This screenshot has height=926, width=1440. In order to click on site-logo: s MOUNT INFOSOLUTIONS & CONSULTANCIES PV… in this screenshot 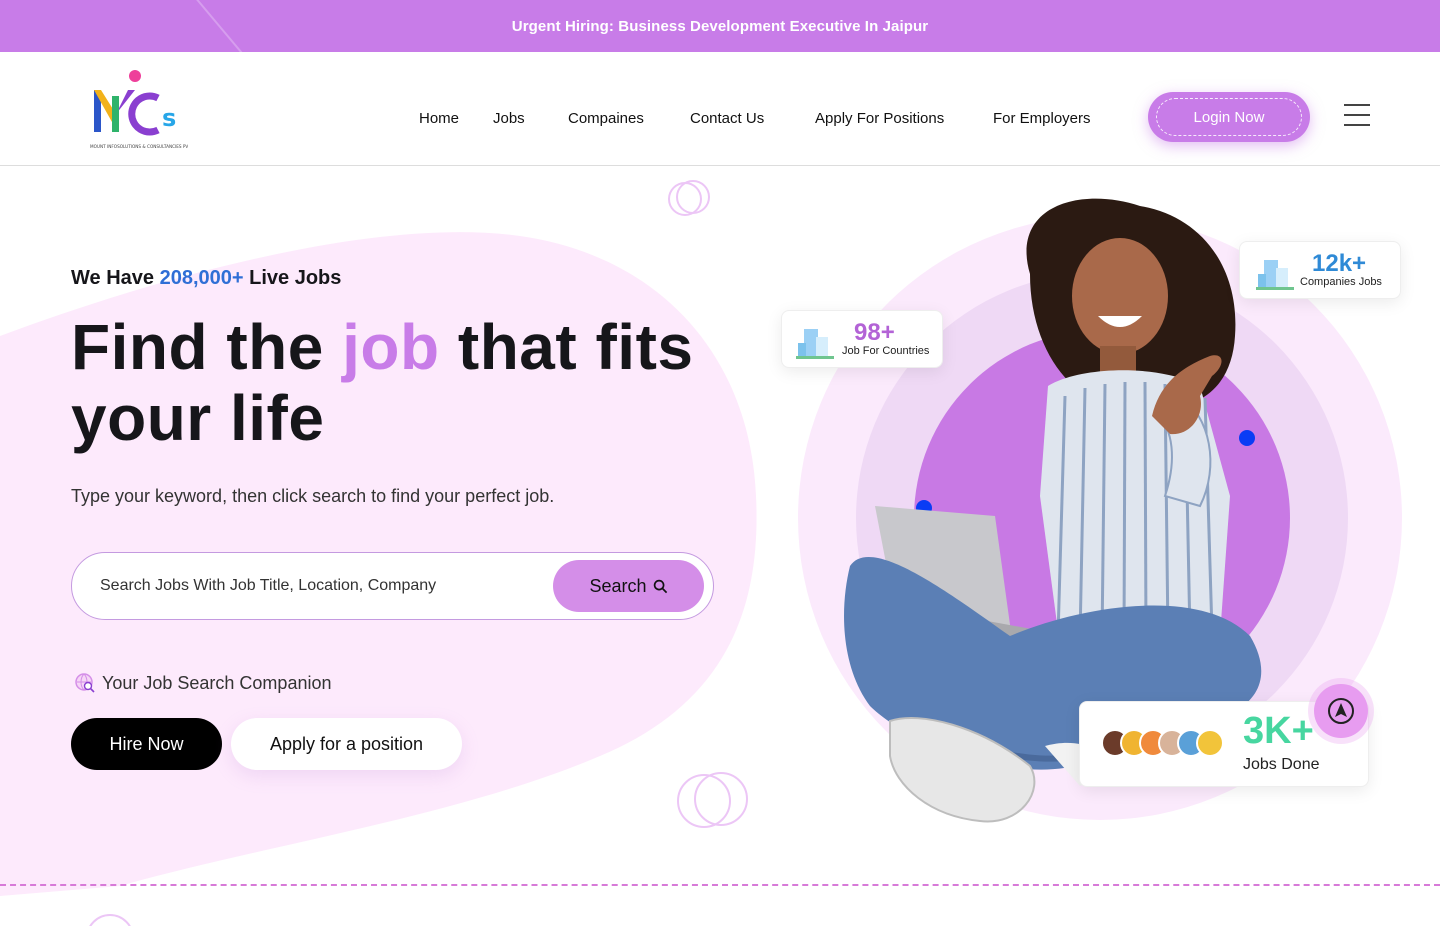, I will do `click(143, 110)`.